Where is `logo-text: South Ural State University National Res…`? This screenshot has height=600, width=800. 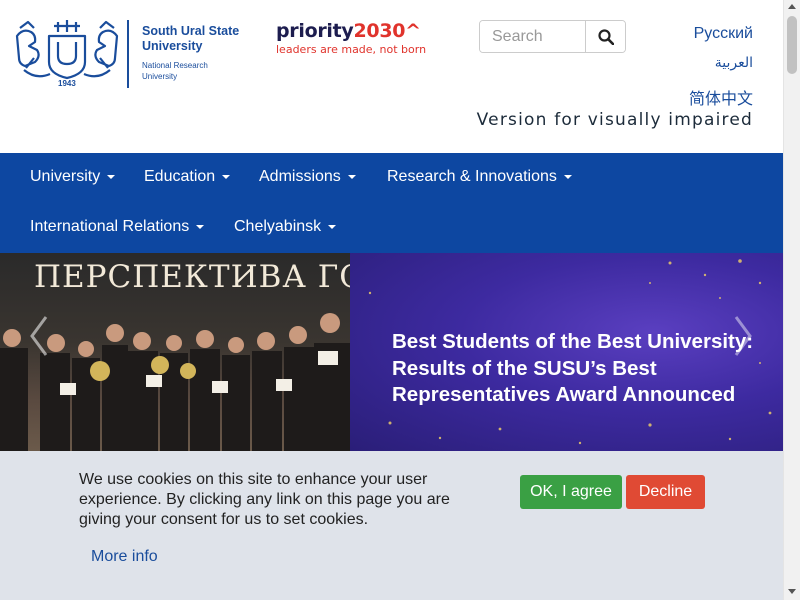 logo-text: South Ural State University National Res… is located at coordinates (199, 53).